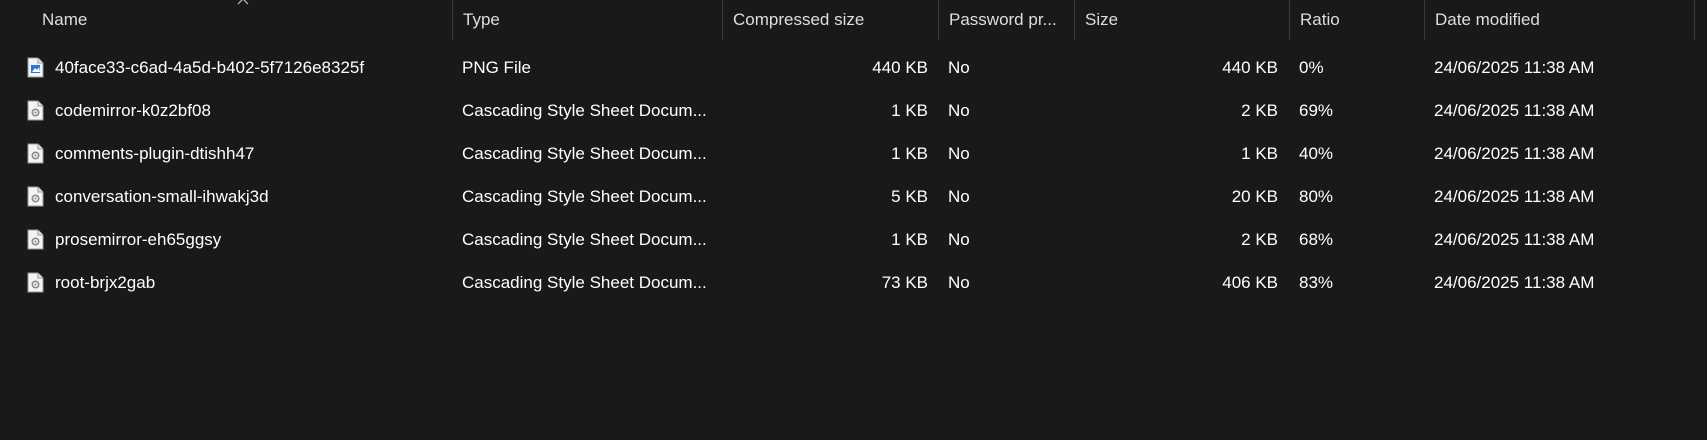 The image size is (1707, 440). Describe the element at coordinates (210, 67) in the screenshot. I see `file-name: 40face33-c6ad-4a5d-b402-5f7126e8325f` at that location.